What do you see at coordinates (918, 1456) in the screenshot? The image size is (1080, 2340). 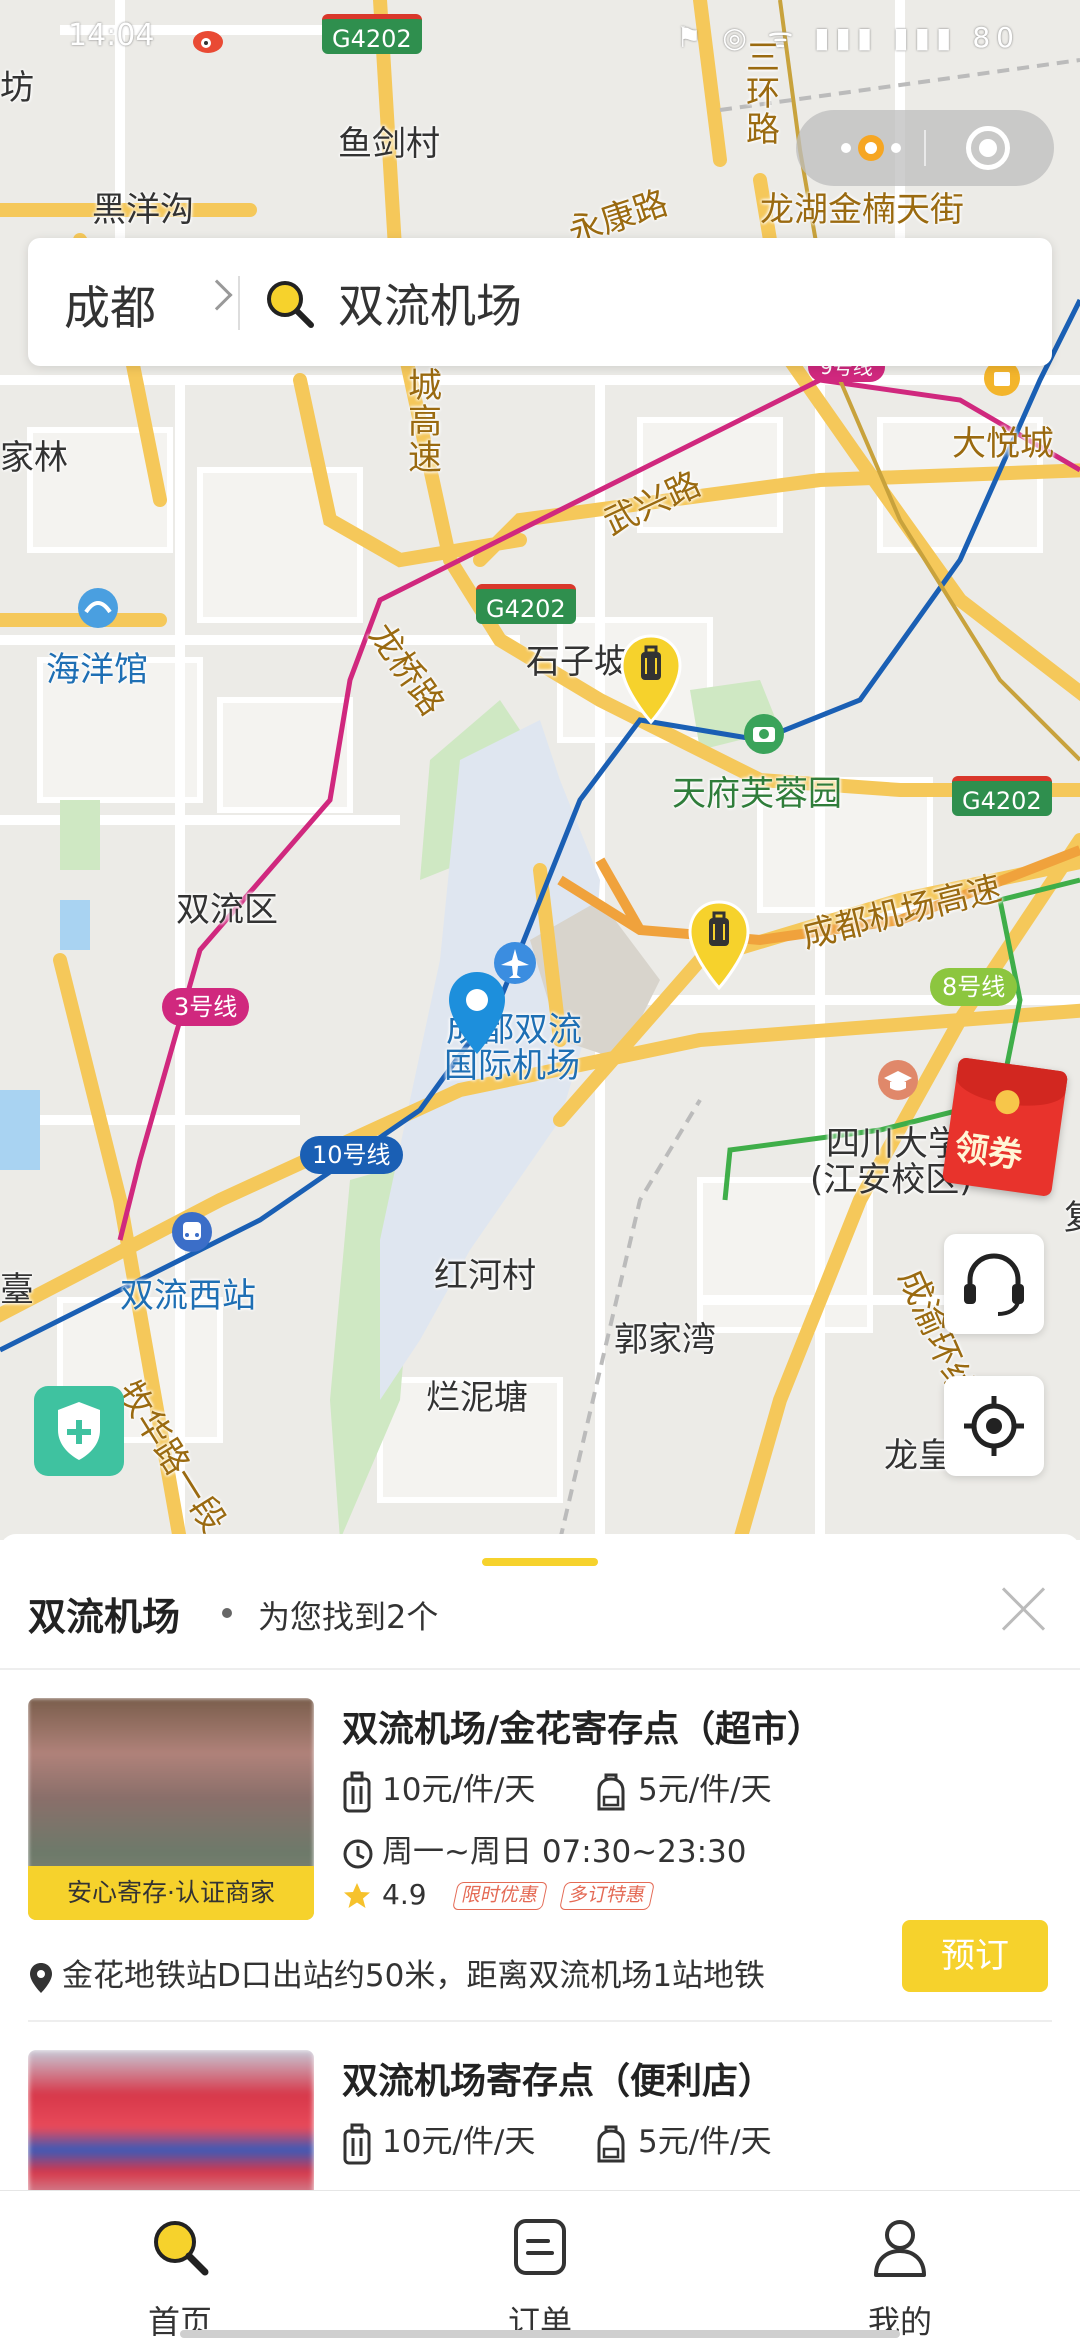 I see `map-label-longhuang: 龙皇` at bounding box center [918, 1456].